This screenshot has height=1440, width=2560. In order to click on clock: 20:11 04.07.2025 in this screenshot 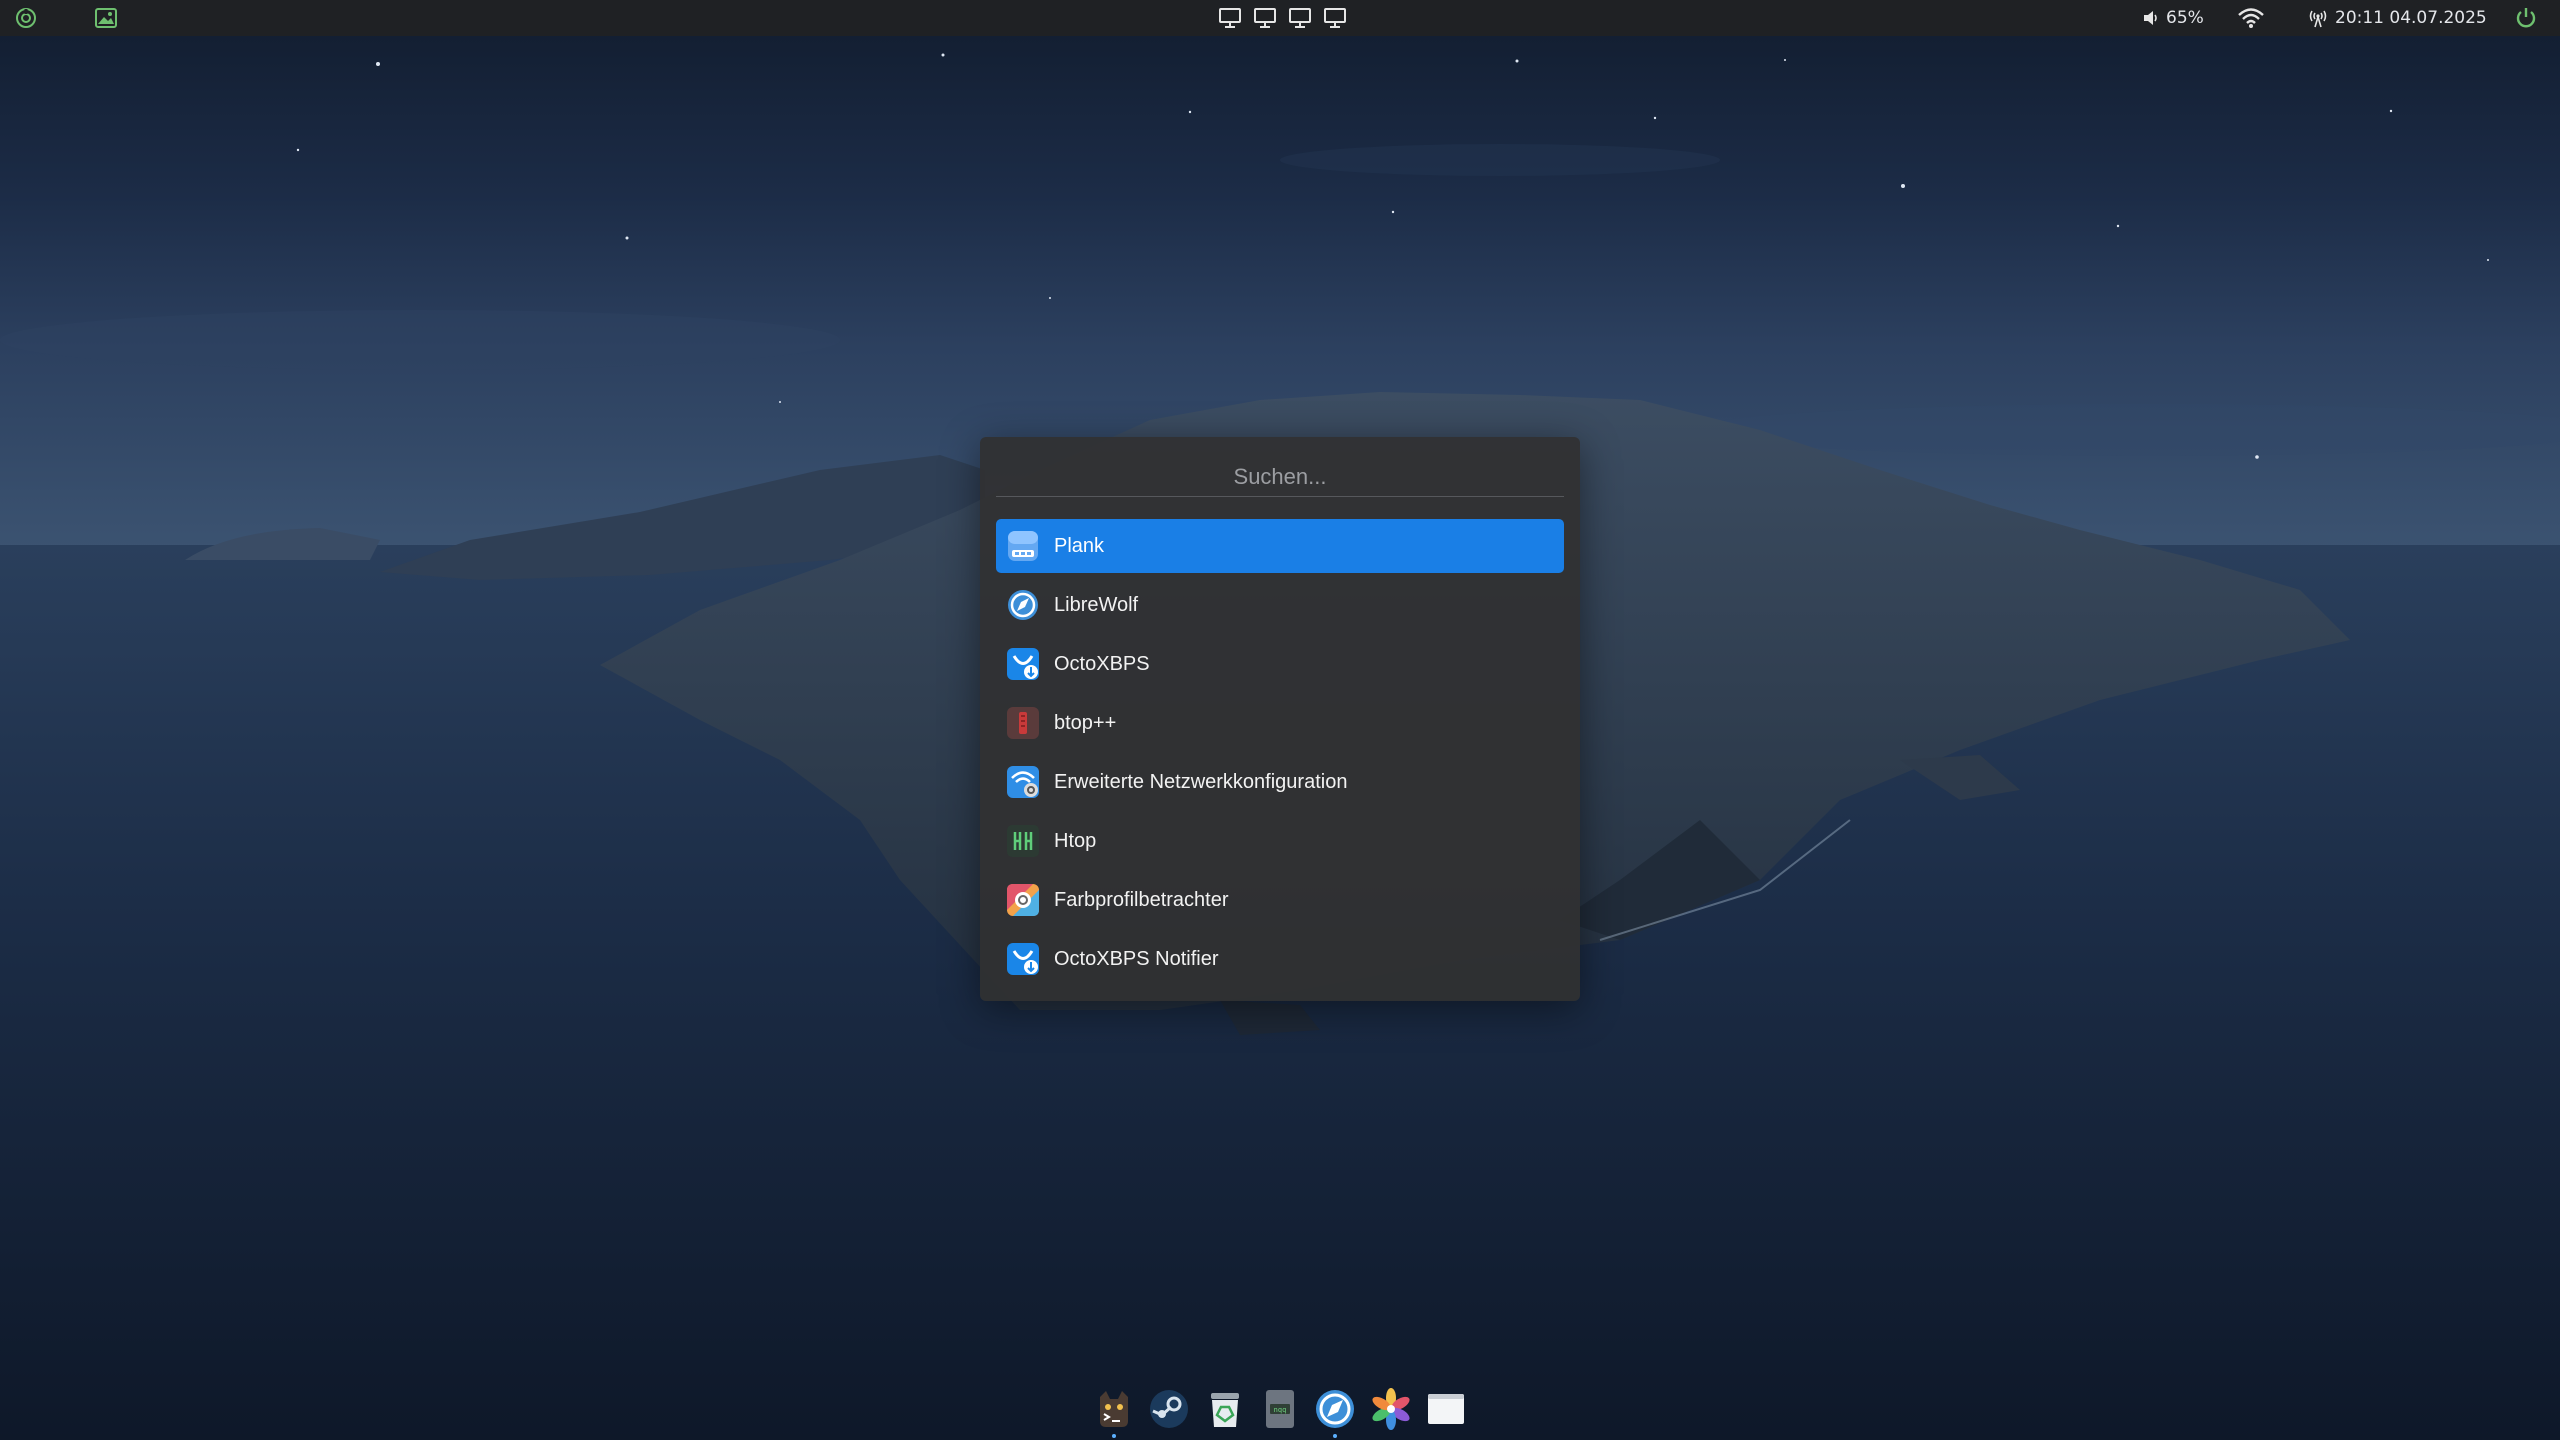, I will do `click(2397, 18)`.